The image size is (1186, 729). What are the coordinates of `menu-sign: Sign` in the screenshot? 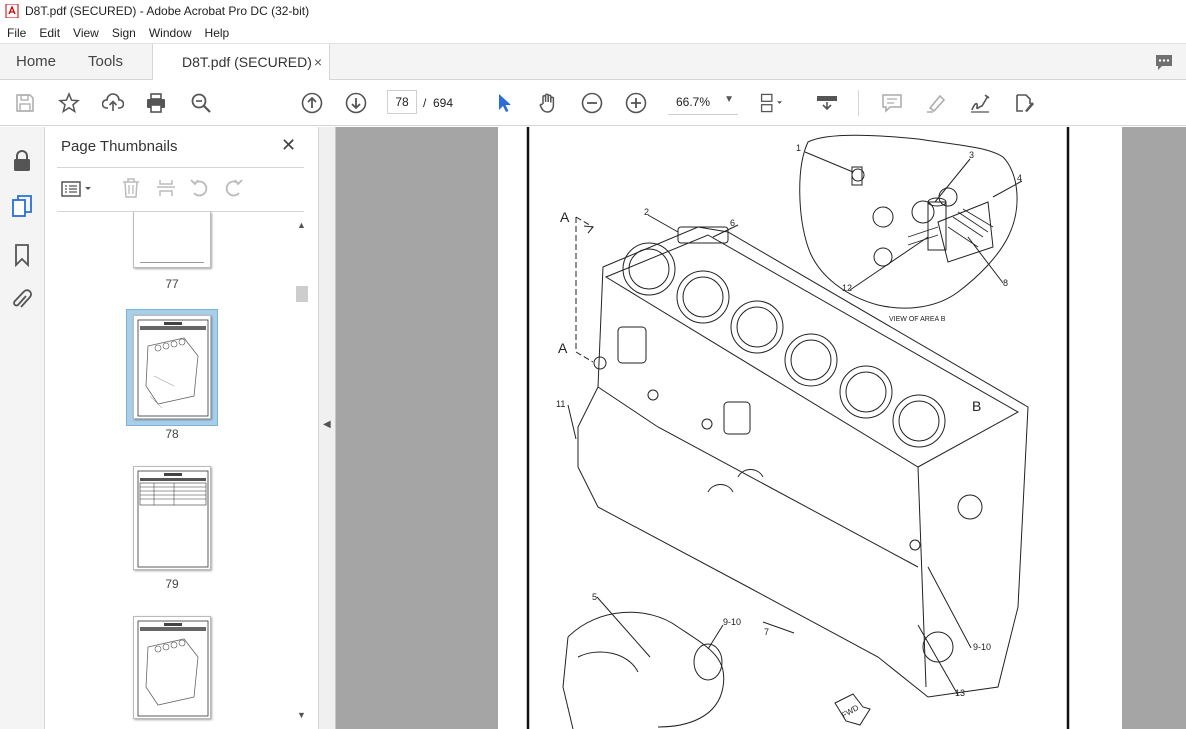 It's located at (123, 33).